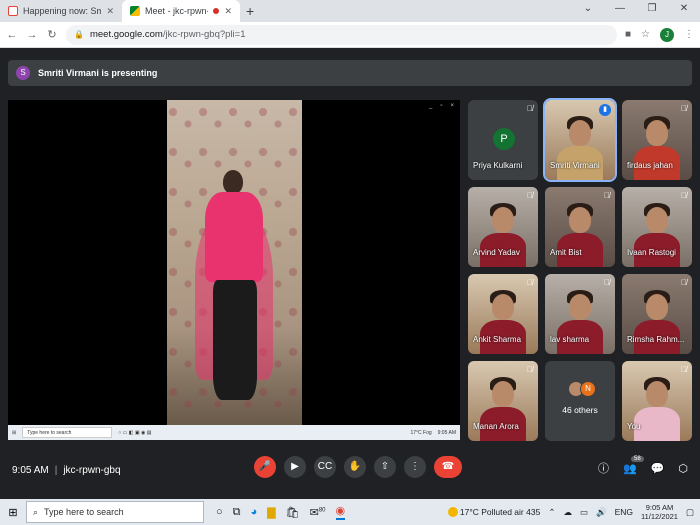 The height and width of the screenshot is (525, 700). Describe the element at coordinates (325, 467) in the screenshot. I see `captions-button: CC` at that location.